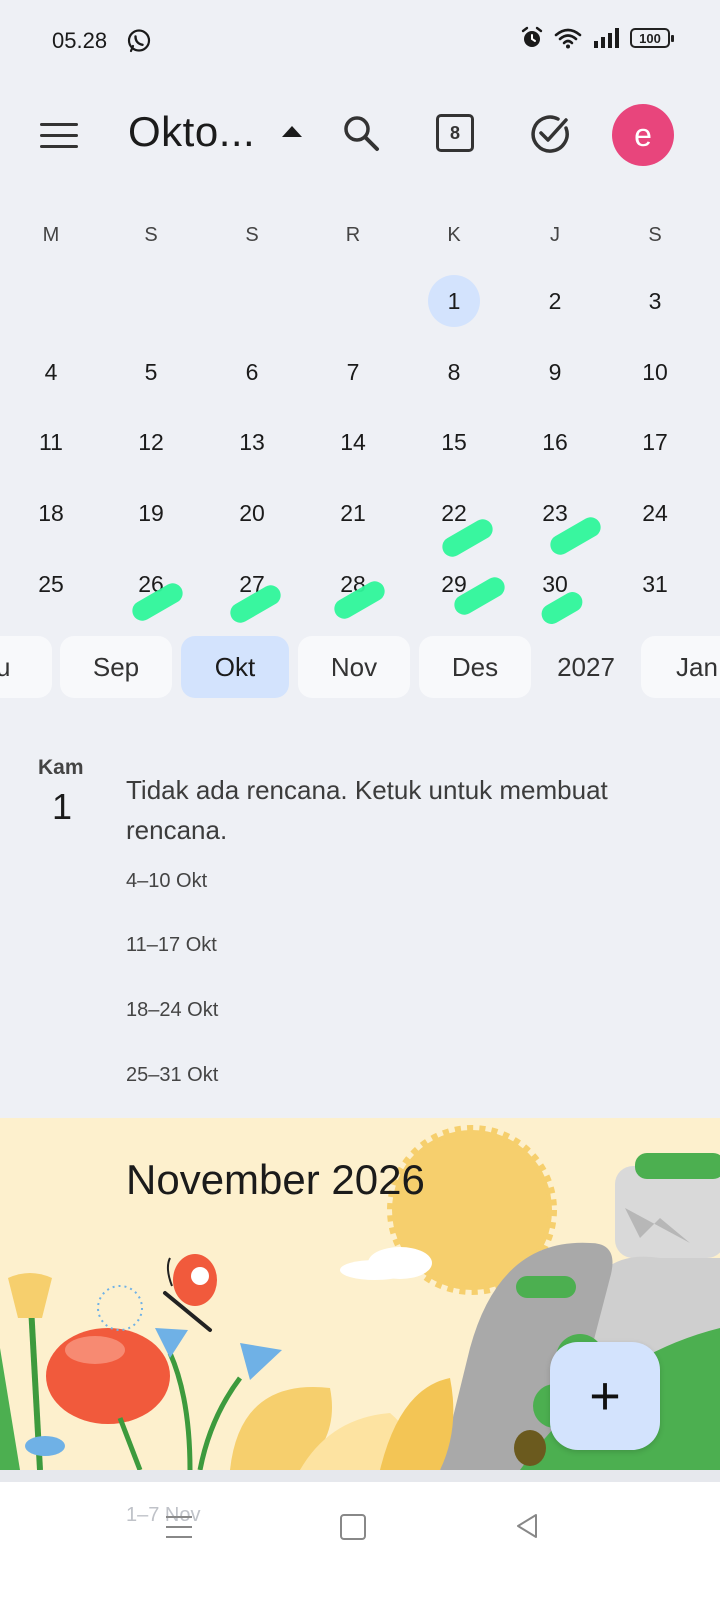  What do you see at coordinates (26, 667) in the screenshot?
I see `month-chip: gu` at bounding box center [26, 667].